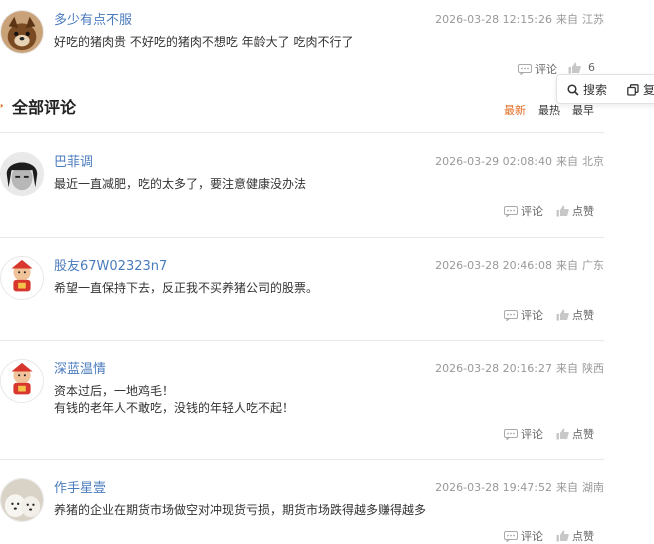  I want to click on comment-timestamp: 2026-03-28 20:16:27, so click(493, 368).